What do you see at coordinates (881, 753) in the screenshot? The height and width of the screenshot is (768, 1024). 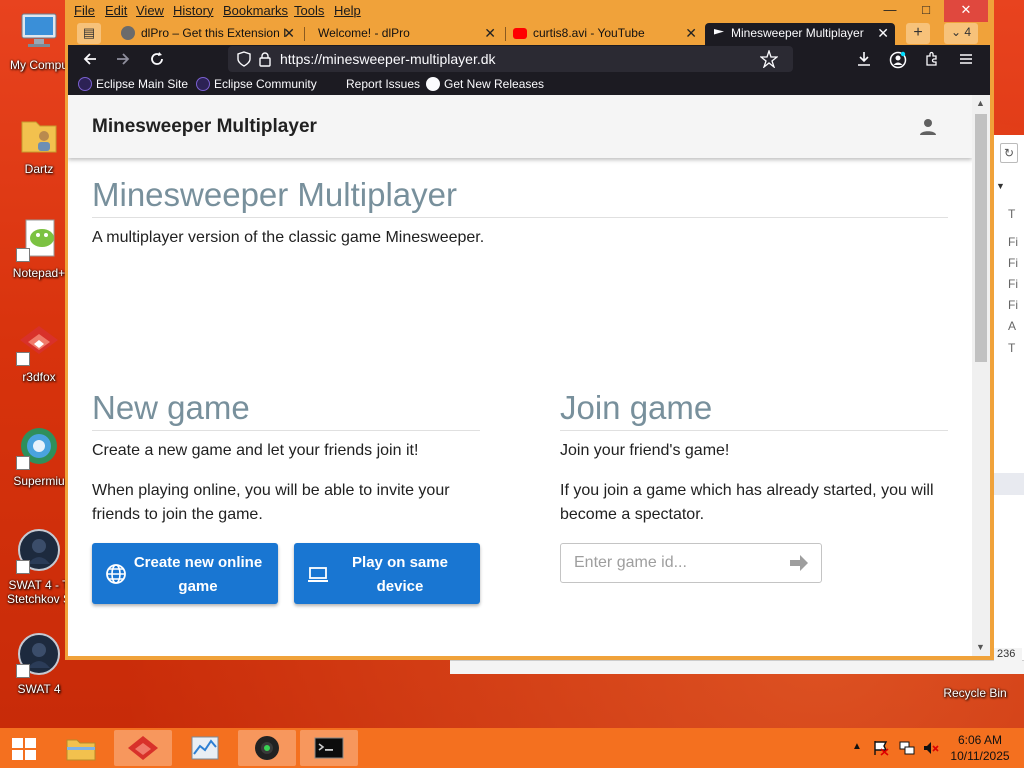 I see `action-center-flag-icon` at bounding box center [881, 753].